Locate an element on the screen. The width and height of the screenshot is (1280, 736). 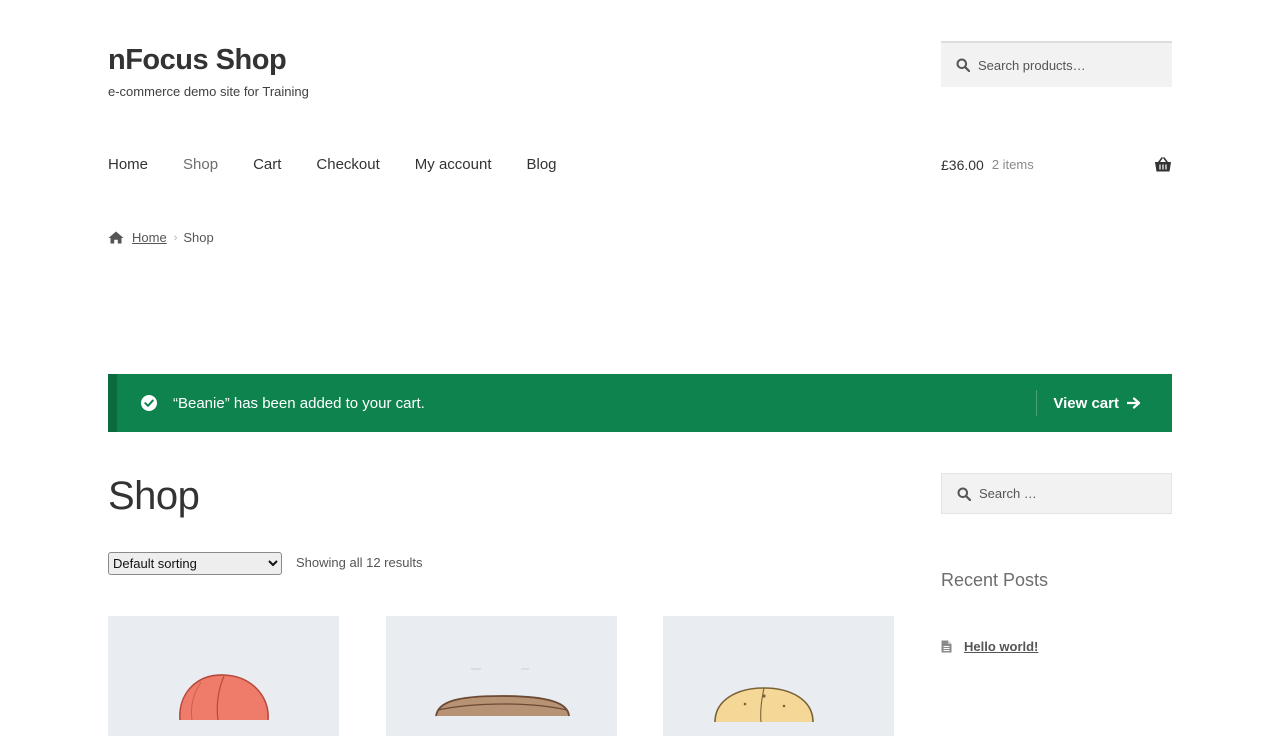
arrow-right-icon is located at coordinates (1134, 403).